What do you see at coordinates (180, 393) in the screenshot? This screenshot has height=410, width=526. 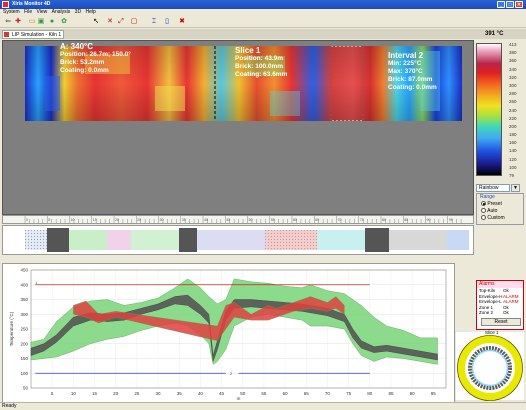 I see `x-tick-label: 35` at bounding box center [180, 393].